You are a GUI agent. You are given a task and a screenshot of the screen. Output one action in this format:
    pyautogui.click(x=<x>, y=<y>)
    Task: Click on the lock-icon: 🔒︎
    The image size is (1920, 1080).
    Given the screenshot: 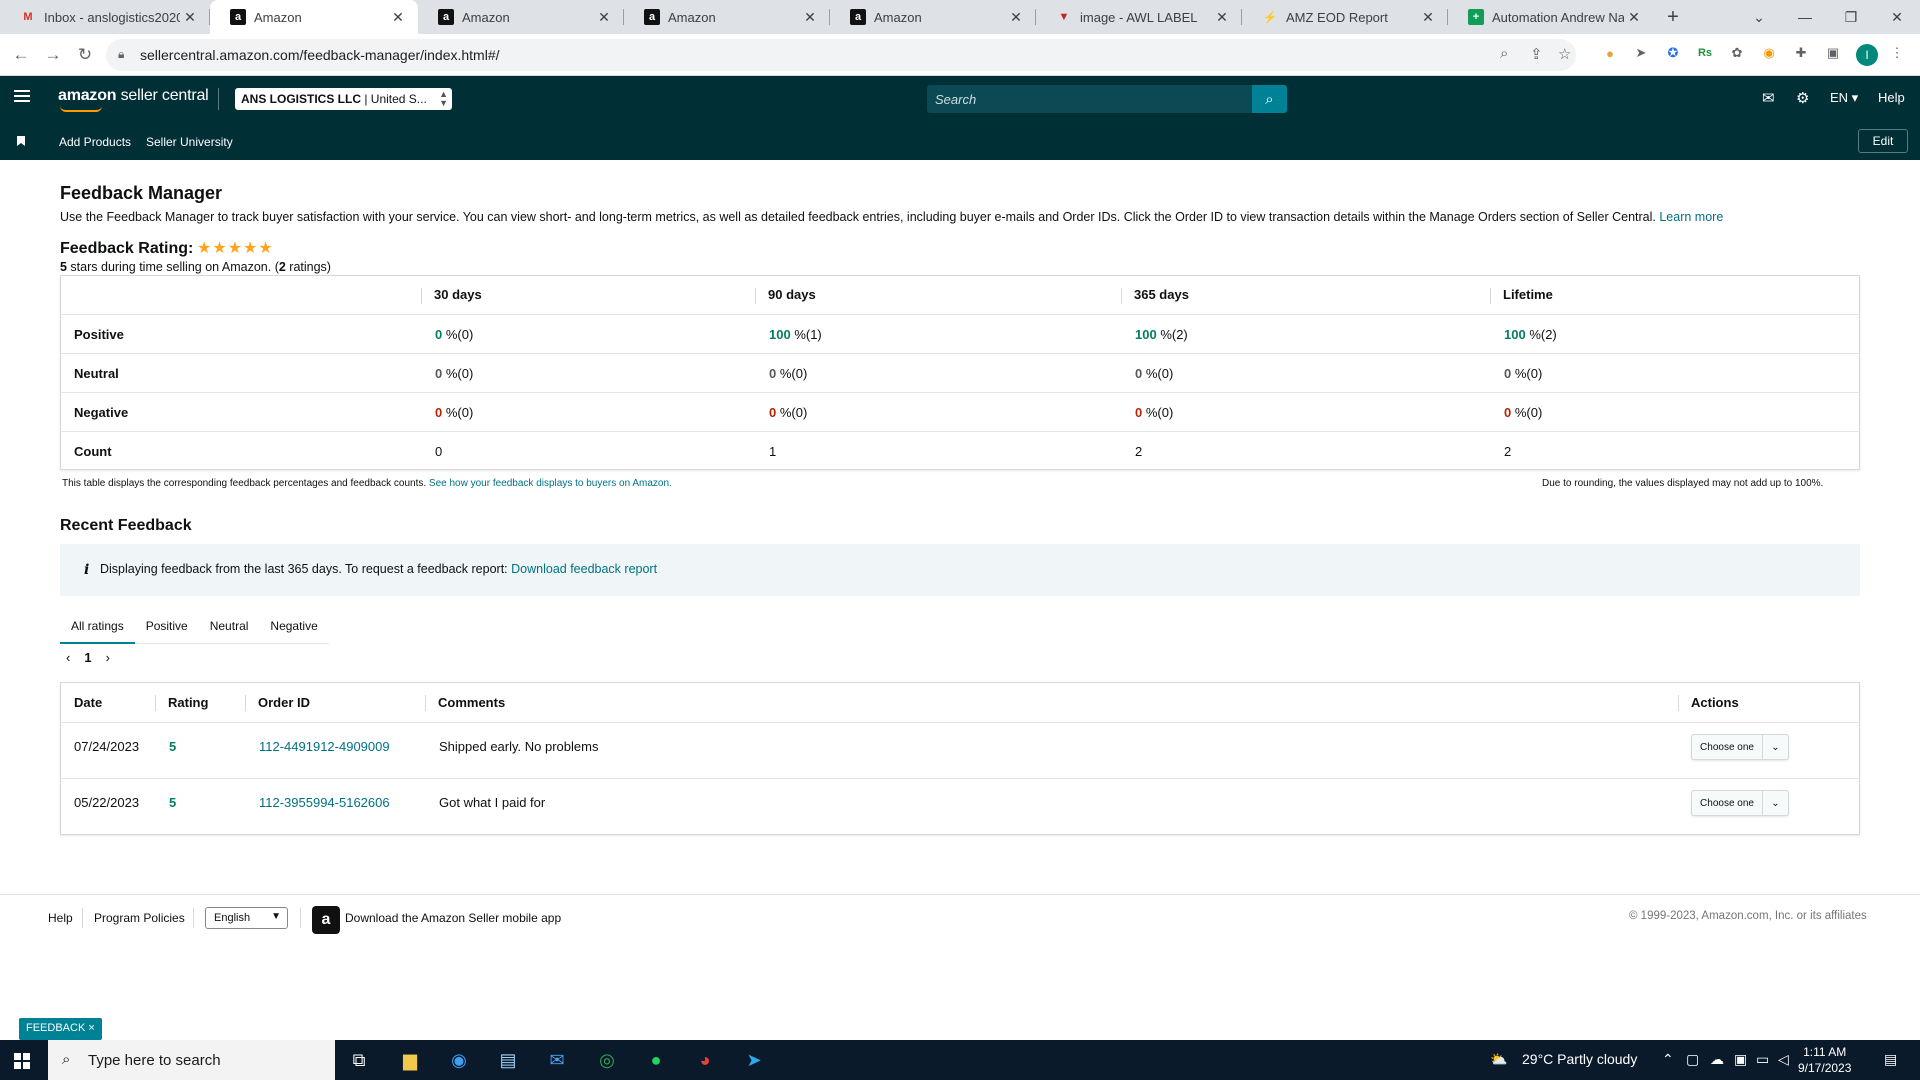 What is the action you would take?
    pyautogui.click(x=121, y=54)
    